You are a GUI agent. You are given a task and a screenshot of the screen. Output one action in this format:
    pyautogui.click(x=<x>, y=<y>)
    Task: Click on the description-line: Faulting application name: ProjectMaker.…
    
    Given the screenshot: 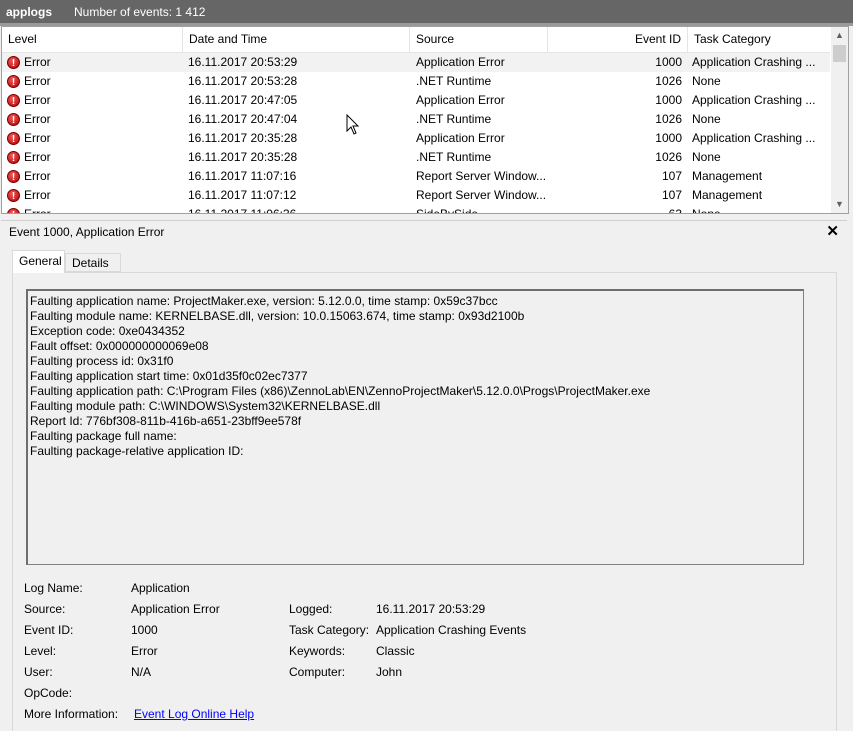 What is the action you would take?
    pyautogui.click(x=264, y=301)
    